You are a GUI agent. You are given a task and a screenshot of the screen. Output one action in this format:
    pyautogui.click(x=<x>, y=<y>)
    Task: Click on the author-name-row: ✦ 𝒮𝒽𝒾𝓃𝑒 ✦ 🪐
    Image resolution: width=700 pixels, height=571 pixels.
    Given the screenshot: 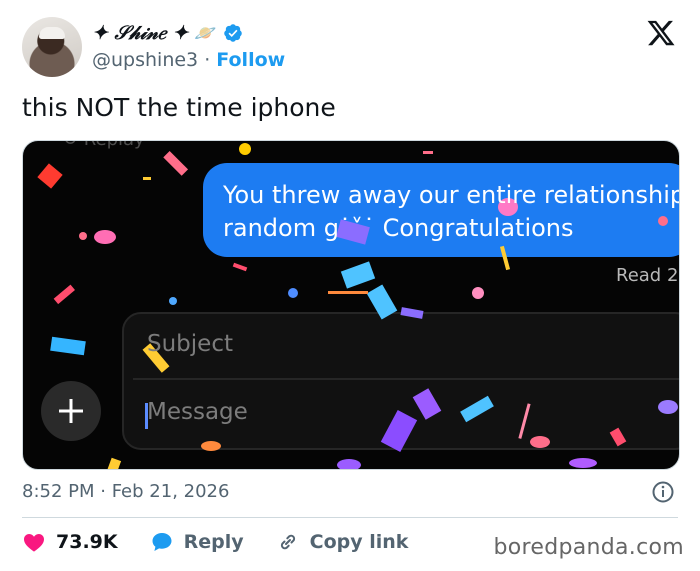 What is the action you would take?
    pyautogui.click(x=167, y=33)
    